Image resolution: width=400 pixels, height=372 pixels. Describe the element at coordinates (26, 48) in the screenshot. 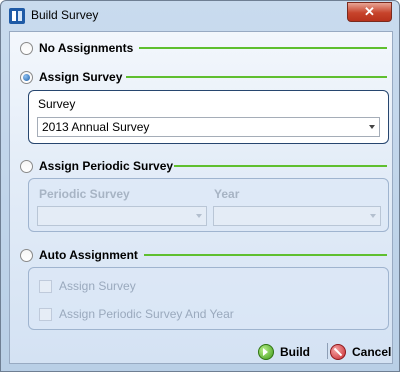

I see `no-assignments-radio` at that location.